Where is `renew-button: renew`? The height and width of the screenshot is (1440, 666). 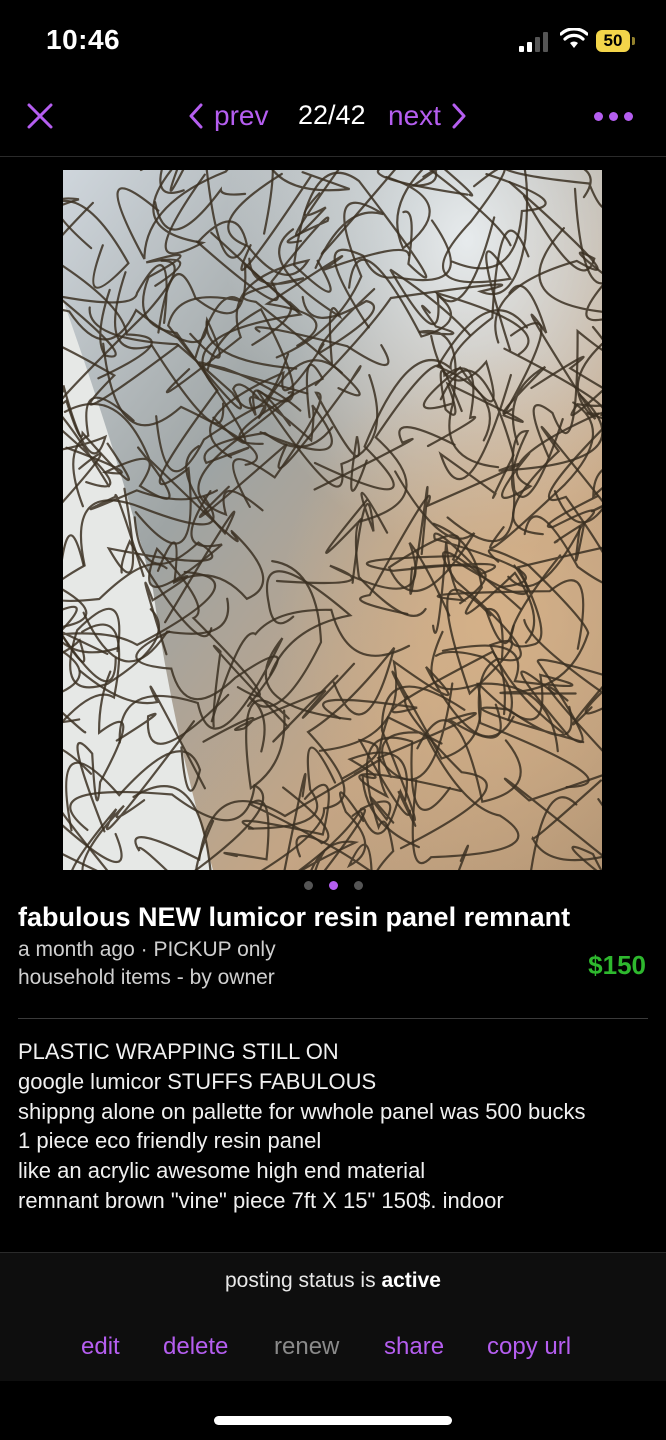 renew-button: renew is located at coordinates (306, 1347).